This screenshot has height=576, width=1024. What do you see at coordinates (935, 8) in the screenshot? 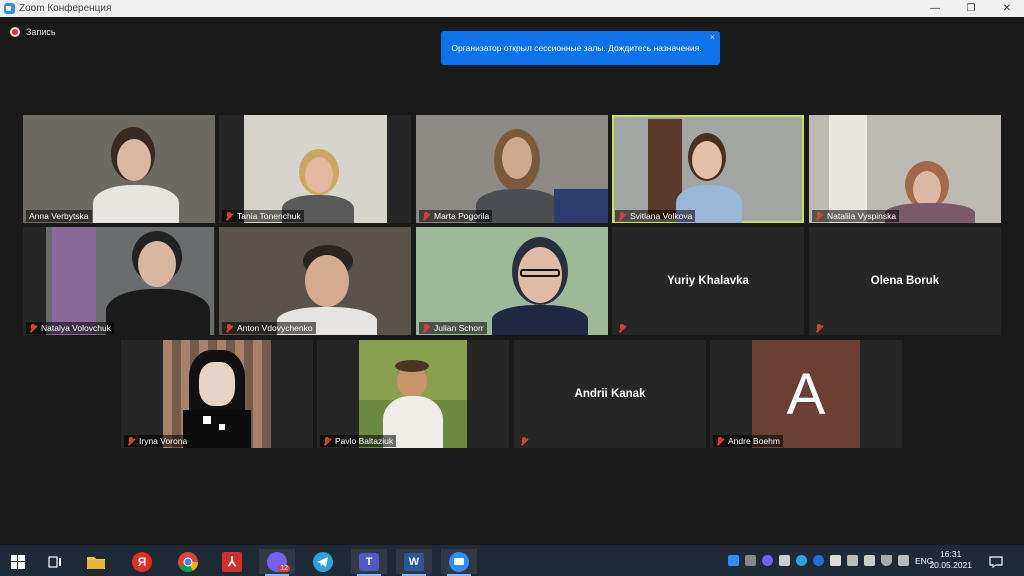
I see `minimize-button: —` at bounding box center [935, 8].